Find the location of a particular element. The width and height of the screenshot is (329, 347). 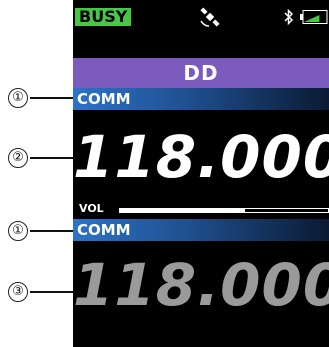

mode-bar: DD is located at coordinates (201, 73).